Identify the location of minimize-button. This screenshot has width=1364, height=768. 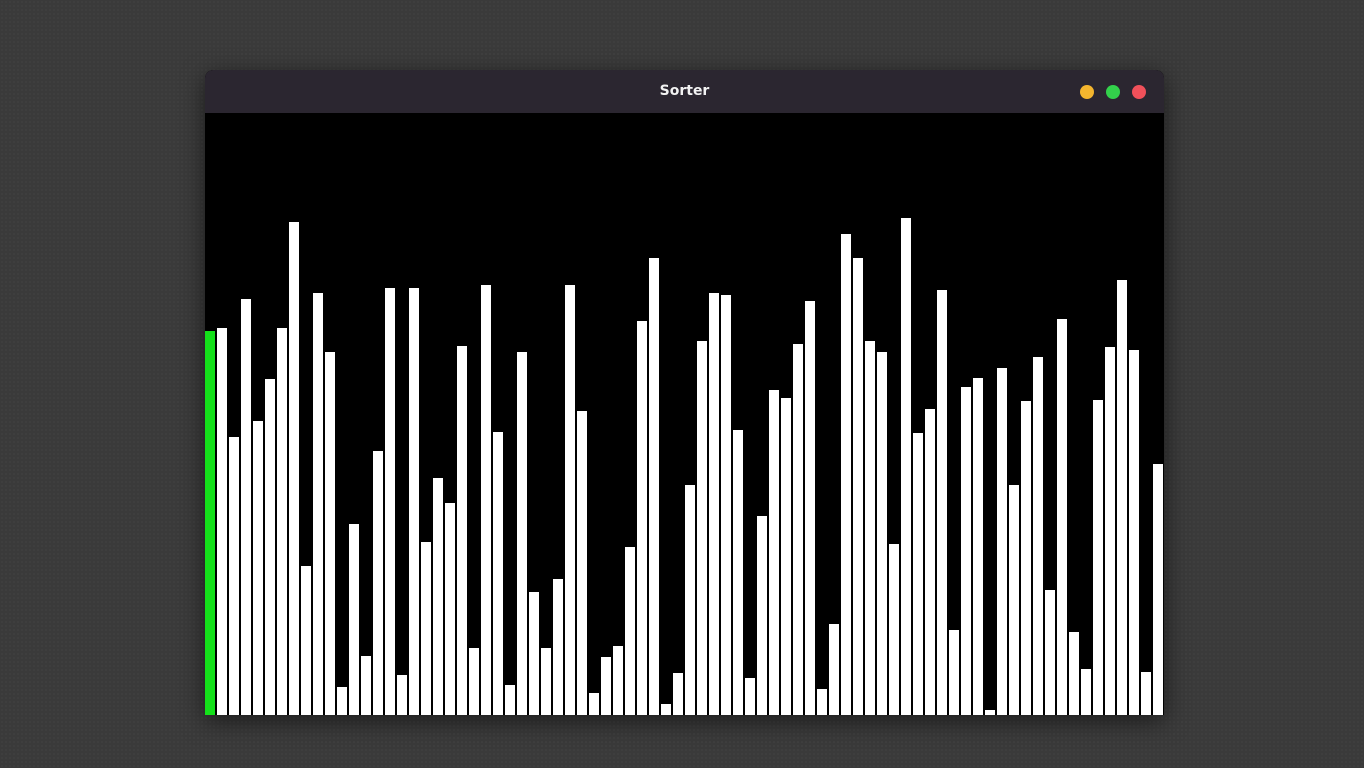
(1087, 92).